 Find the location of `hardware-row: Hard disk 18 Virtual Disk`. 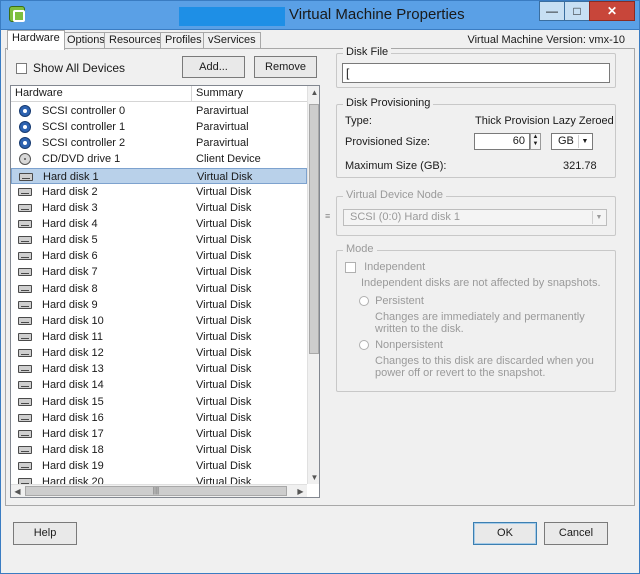

hardware-row: Hard disk 18 Virtual Disk is located at coordinates (159, 450).